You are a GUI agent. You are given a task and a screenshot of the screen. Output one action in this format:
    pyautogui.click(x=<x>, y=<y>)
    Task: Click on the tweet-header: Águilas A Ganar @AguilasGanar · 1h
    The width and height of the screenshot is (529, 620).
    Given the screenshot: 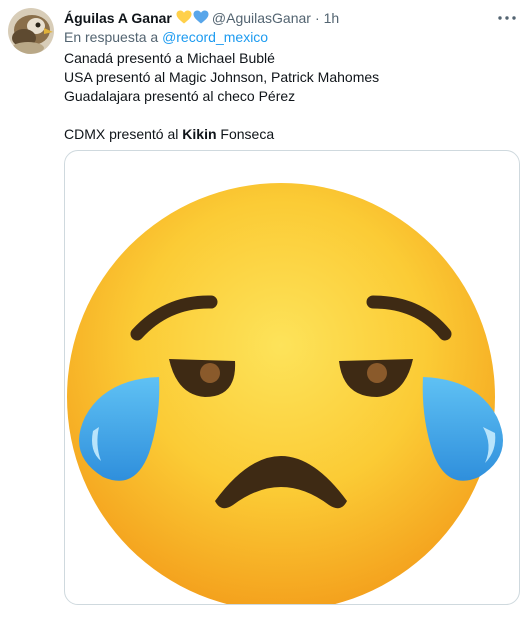 What is the action you would take?
    pyautogui.click(x=291, y=18)
    